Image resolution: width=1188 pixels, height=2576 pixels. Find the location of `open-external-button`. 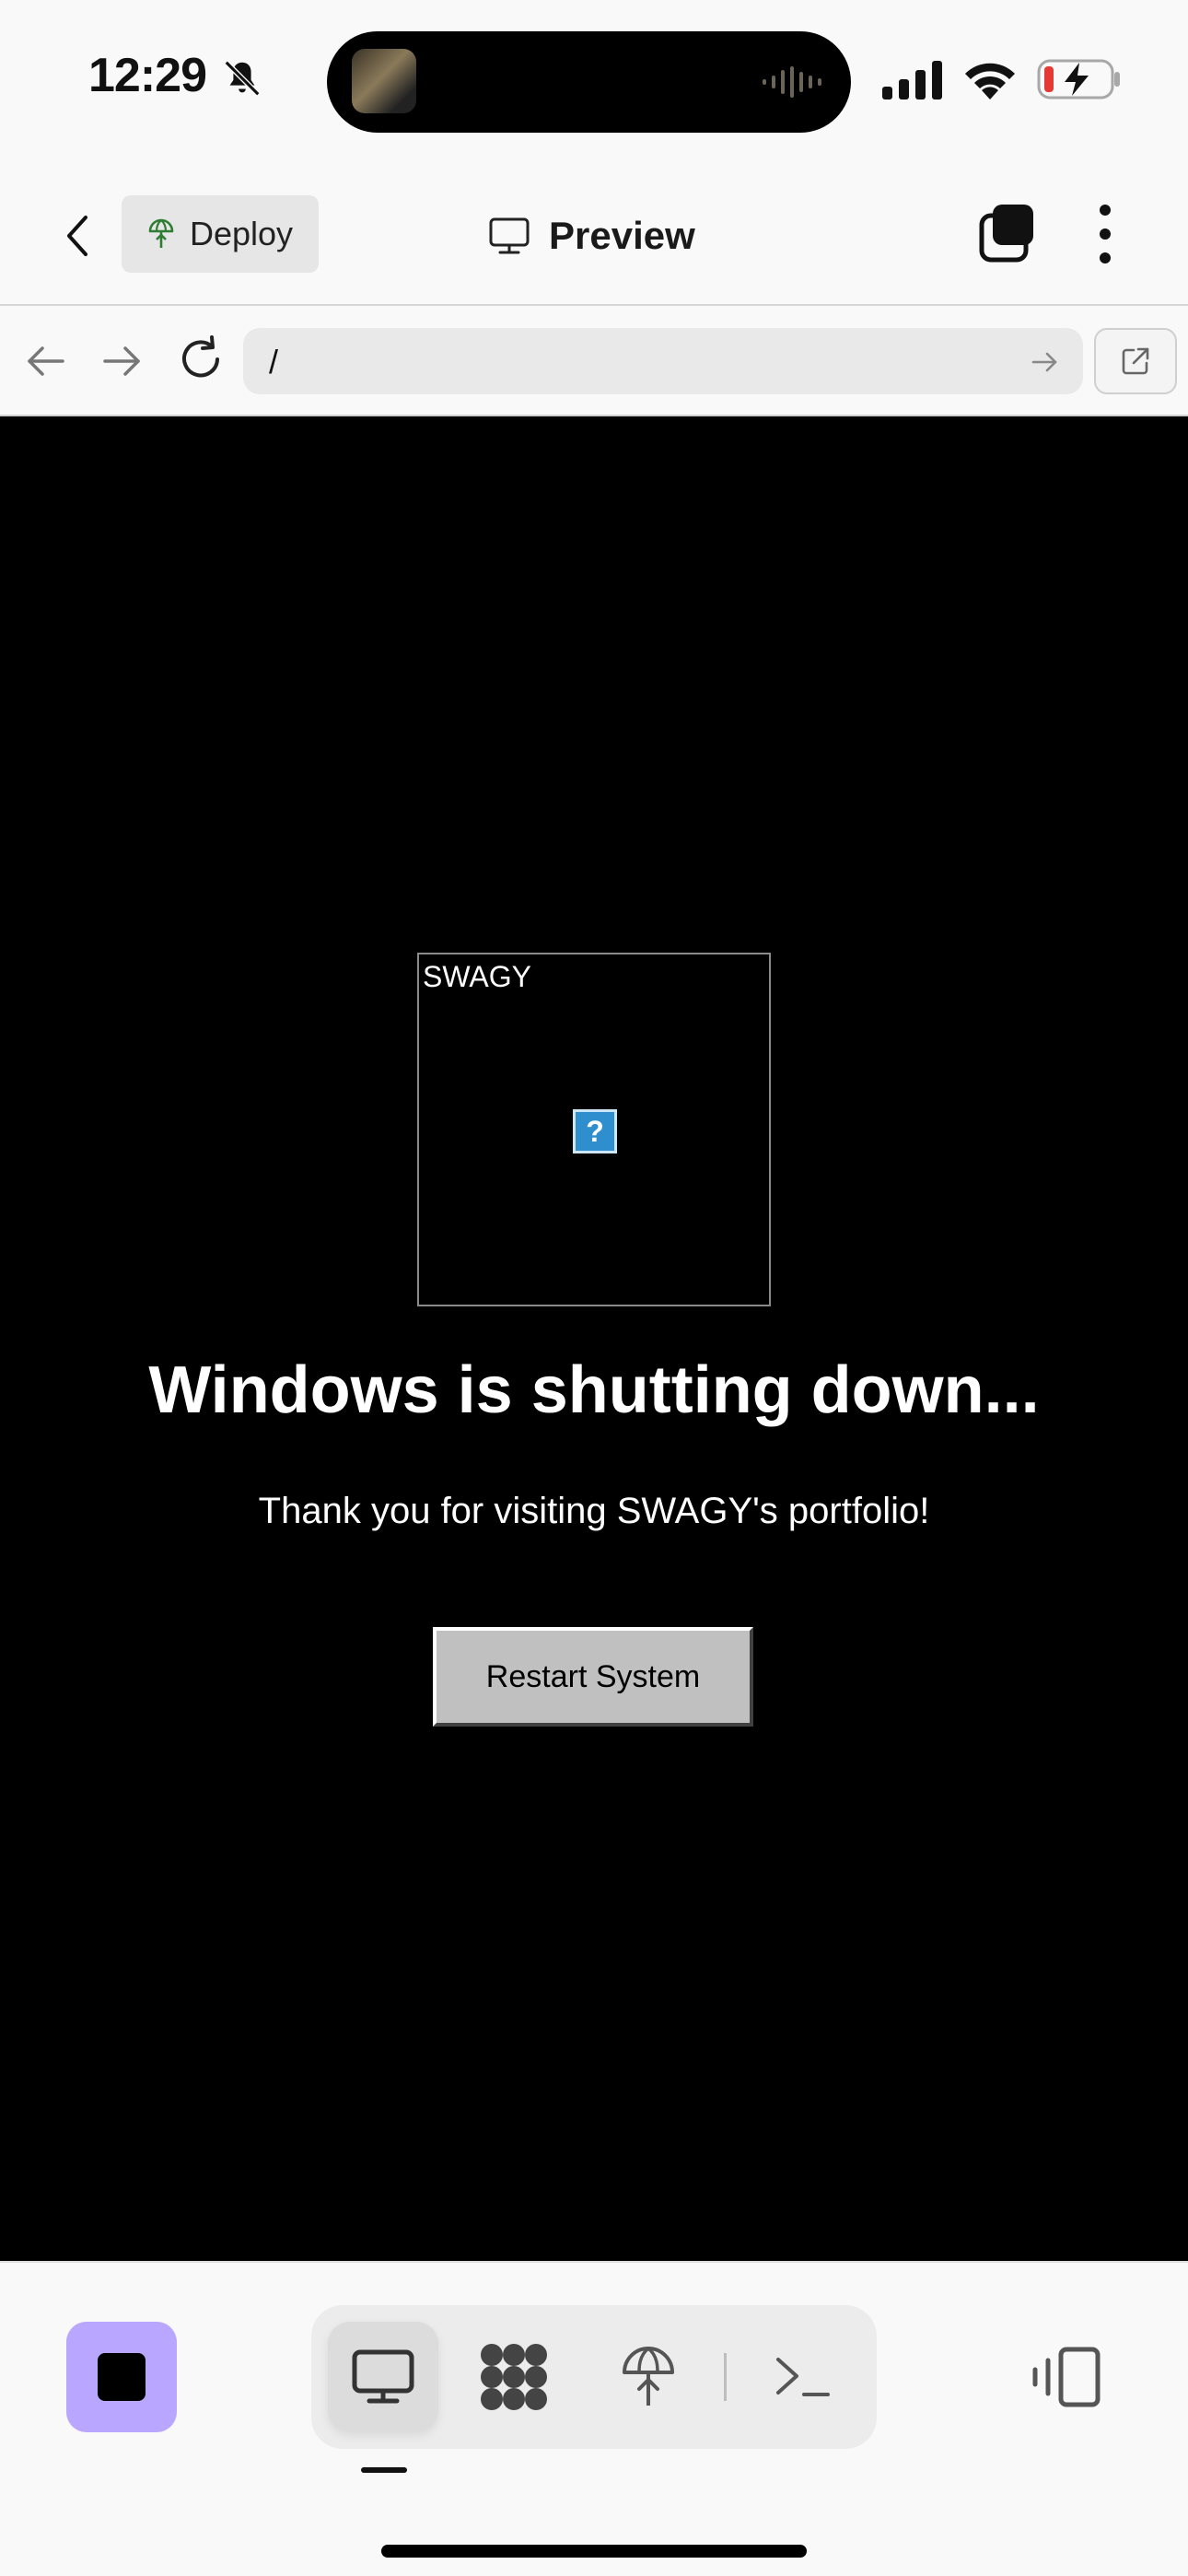

open-external-button is located at coordinates (1135, 361).